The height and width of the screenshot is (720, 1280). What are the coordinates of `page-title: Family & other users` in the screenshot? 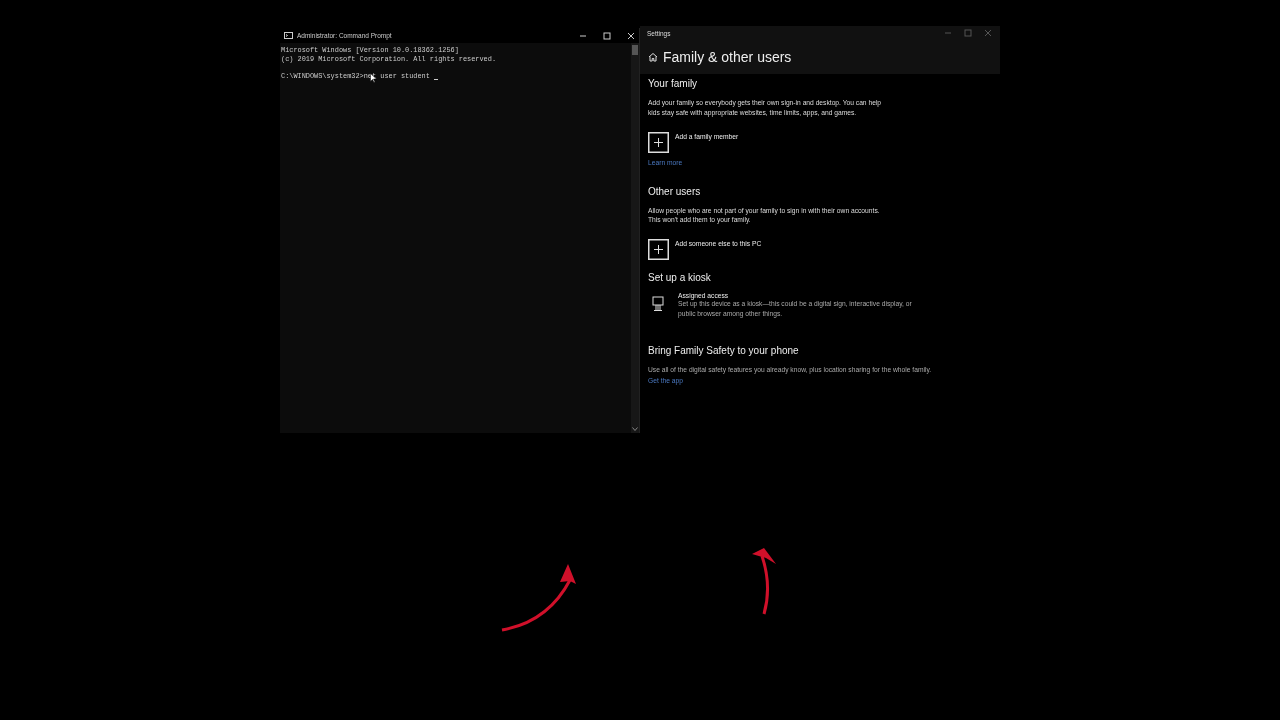 It's located at (727, 57).